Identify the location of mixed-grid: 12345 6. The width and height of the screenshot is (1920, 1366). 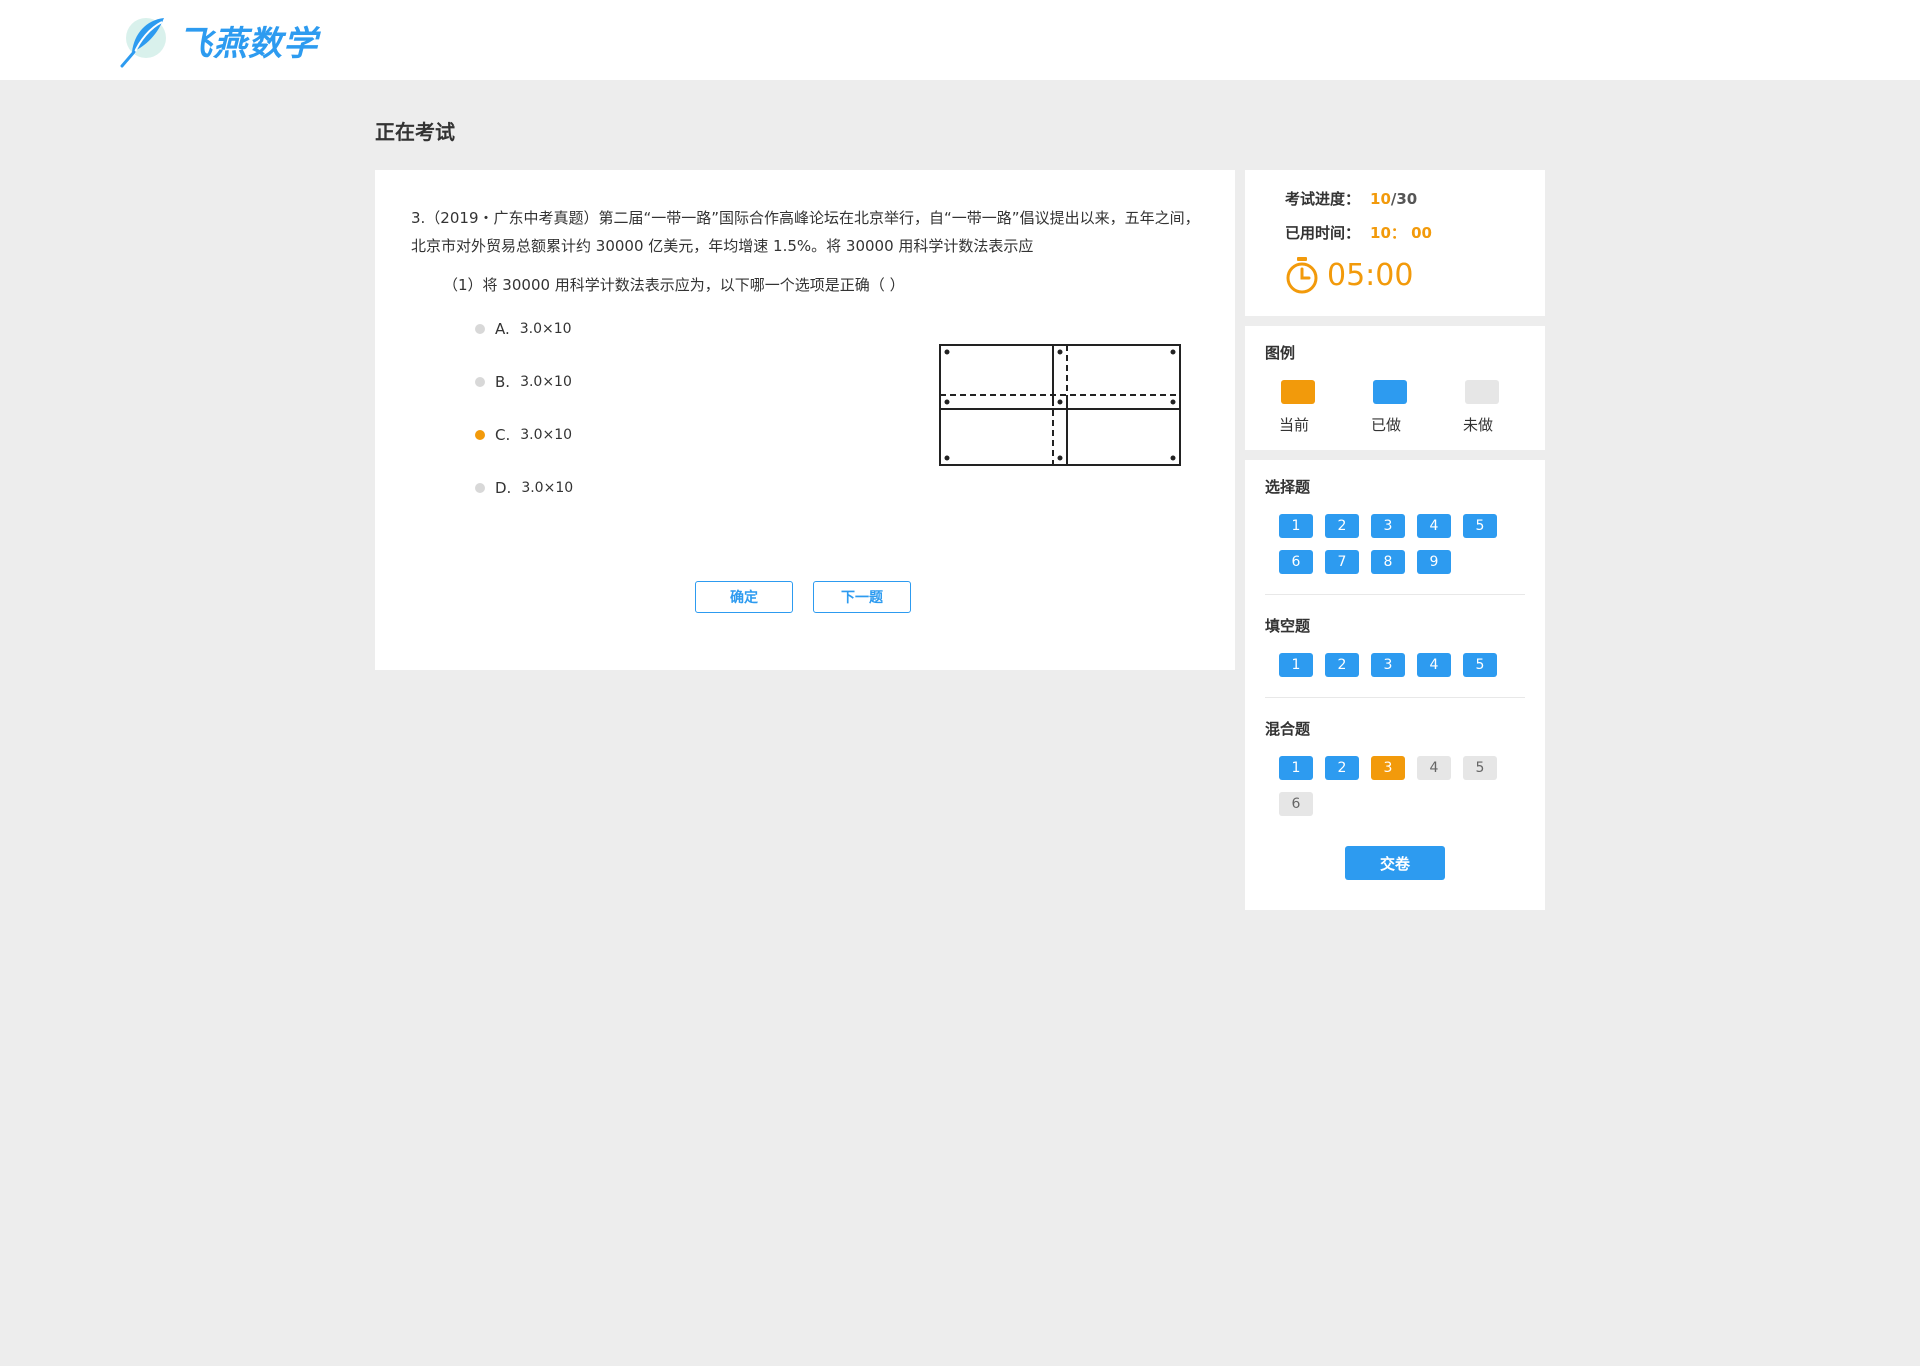
(1399, 792).